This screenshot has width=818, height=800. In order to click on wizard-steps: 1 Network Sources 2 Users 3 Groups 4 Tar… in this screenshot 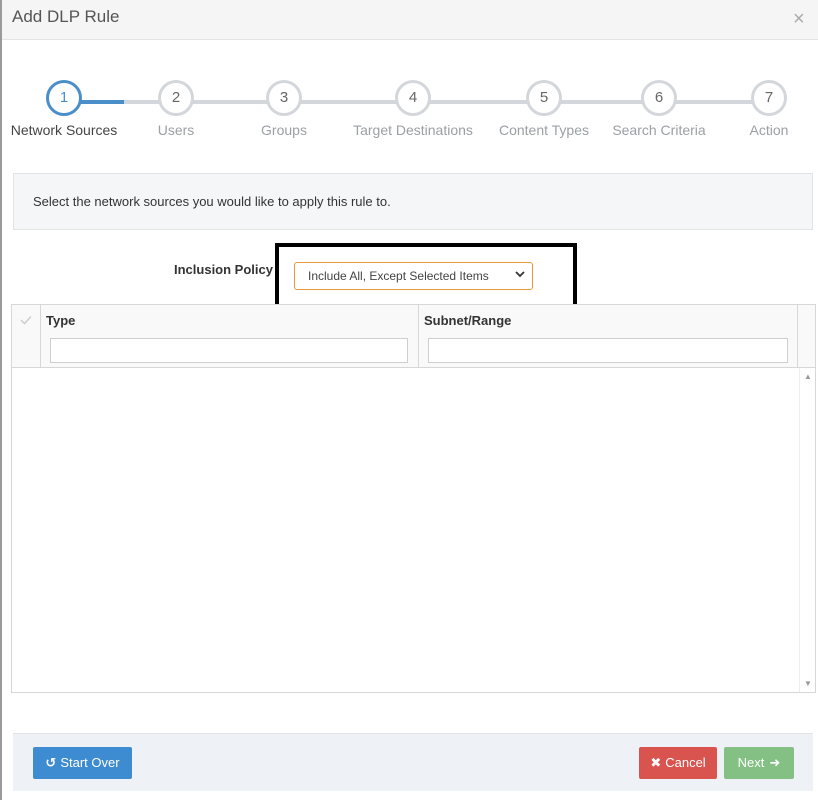, I will do `click(410, 115)`.